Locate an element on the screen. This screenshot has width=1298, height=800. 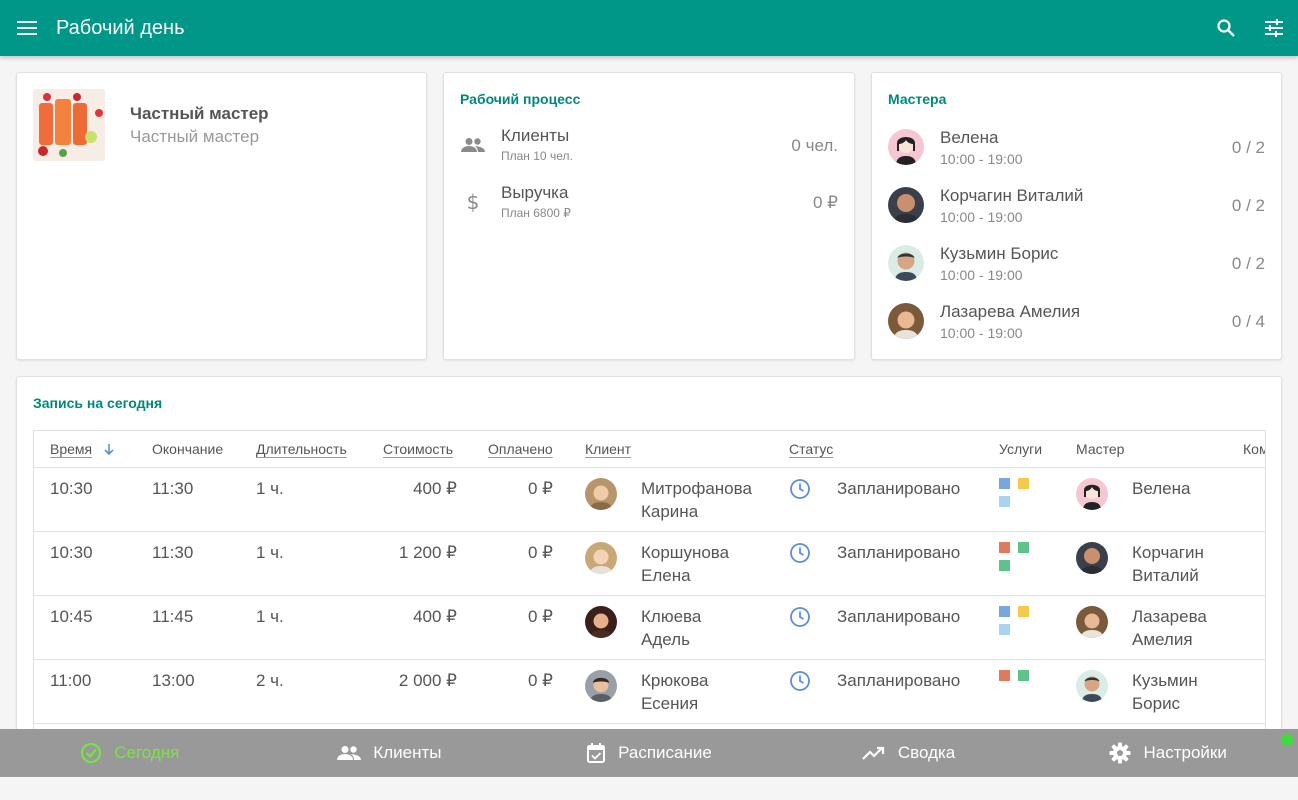
cell-master: Корчагин Виталий is located at coordinates (1168, 564).